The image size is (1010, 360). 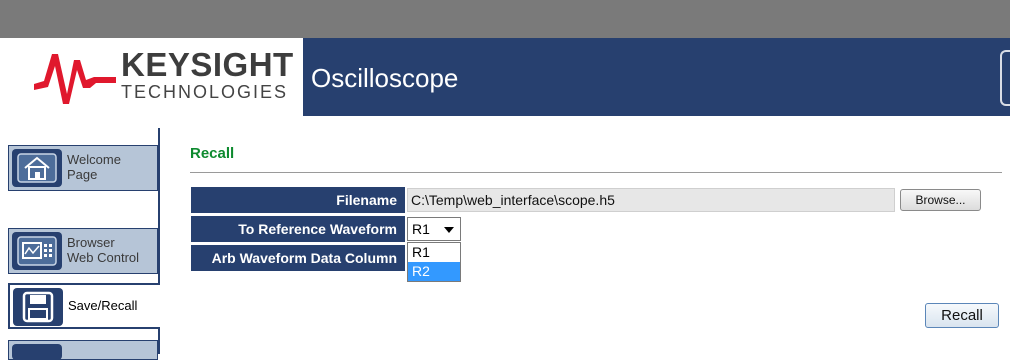 I want to click on select-value: R1, so click(x=421, y=229).